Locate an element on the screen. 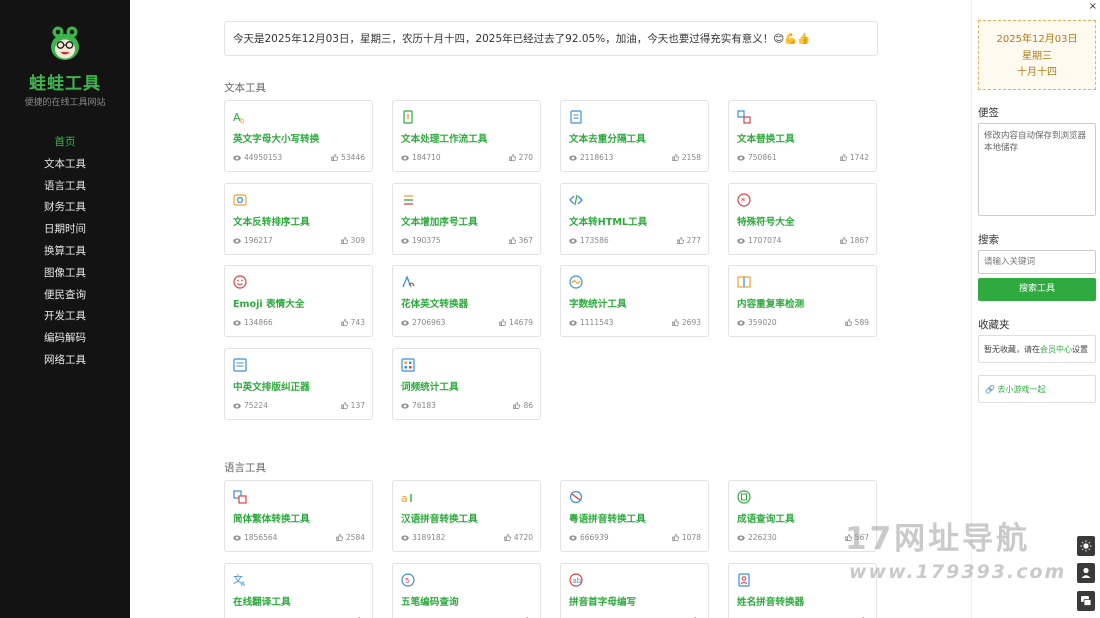  close-icon: × is located at coordinates (1093, 6).